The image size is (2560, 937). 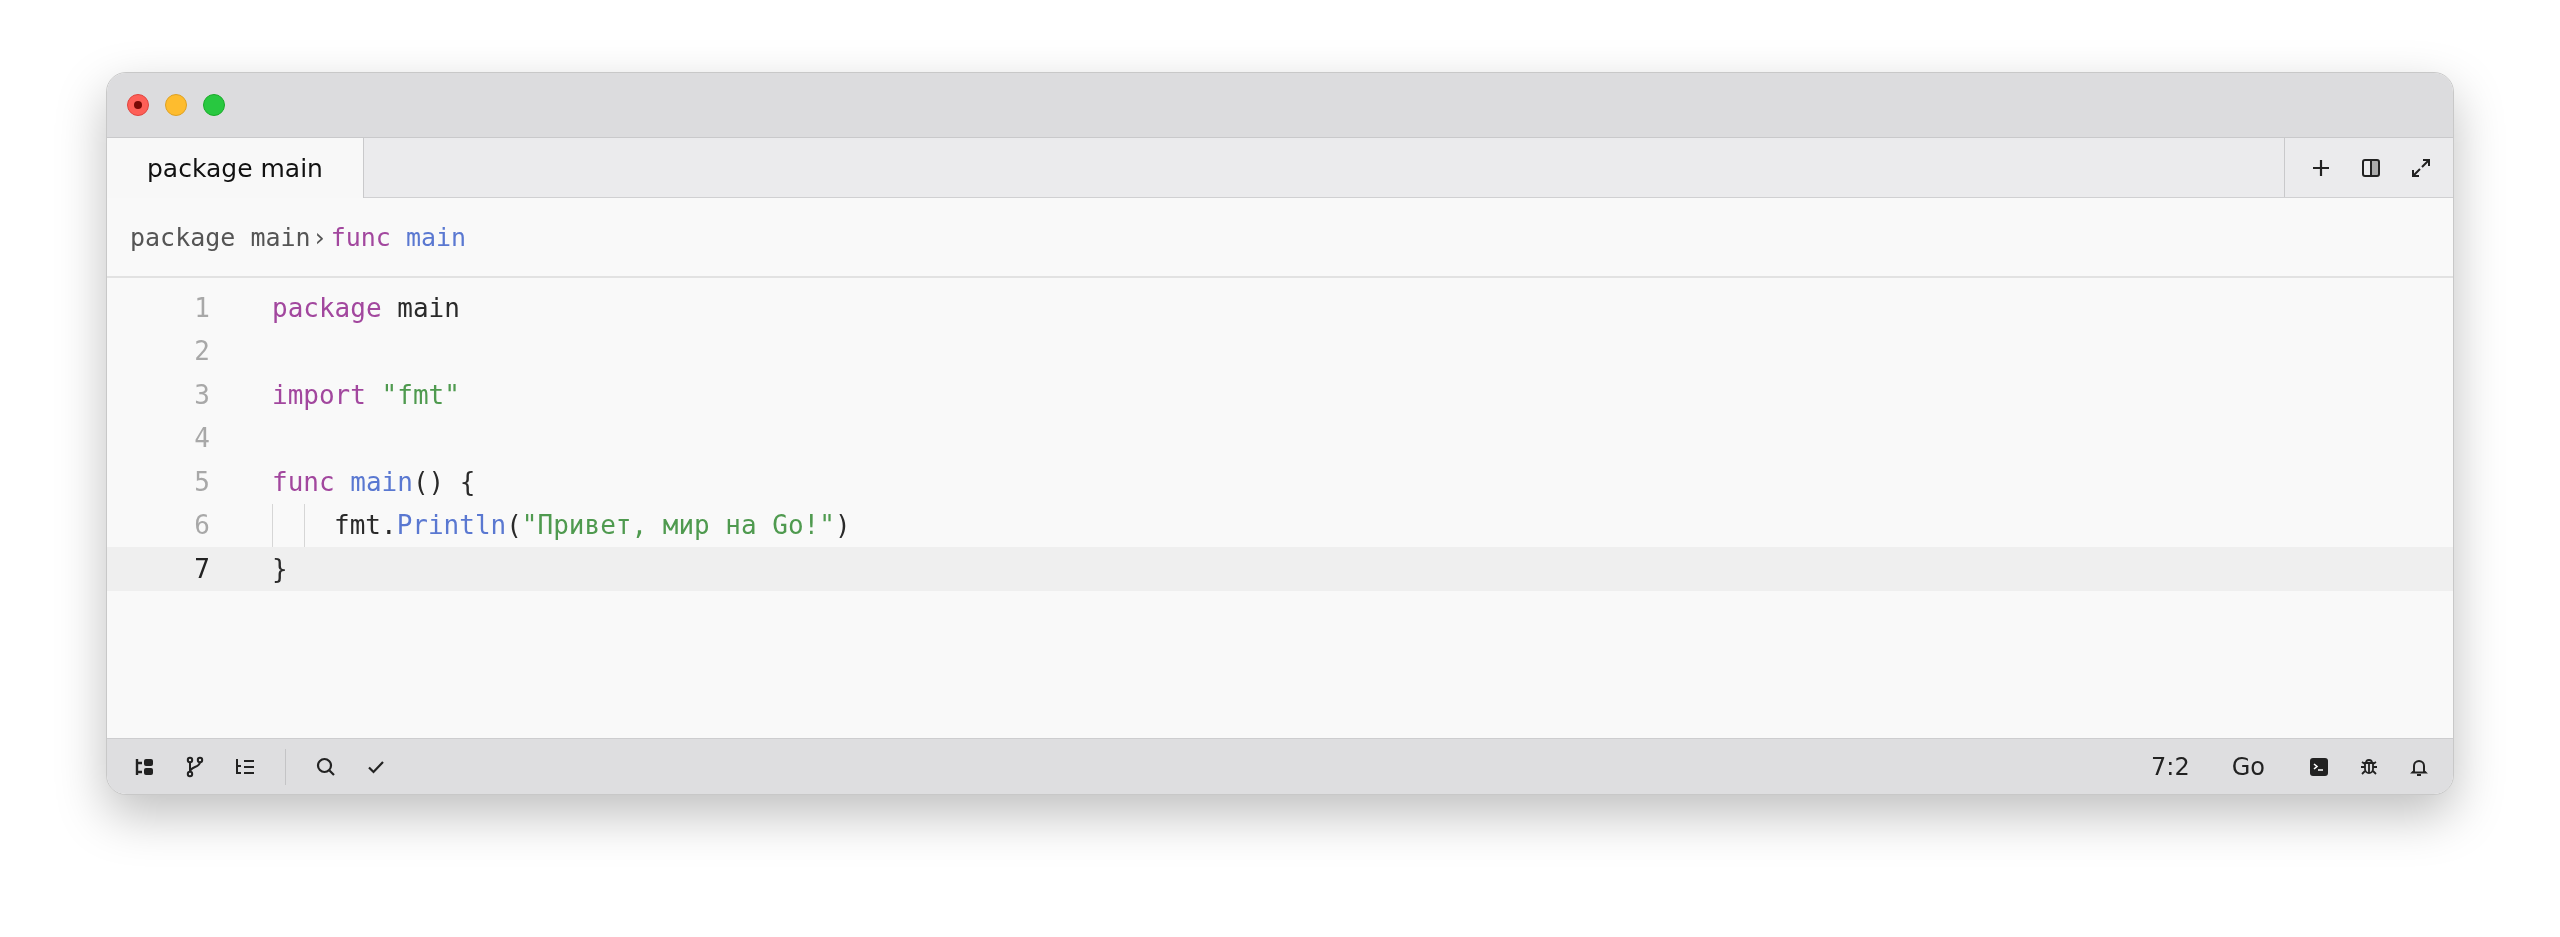 What do you see at coordinates (138, 105) in the screenshot?
I see `close-button` at bounding box center [138, 105].